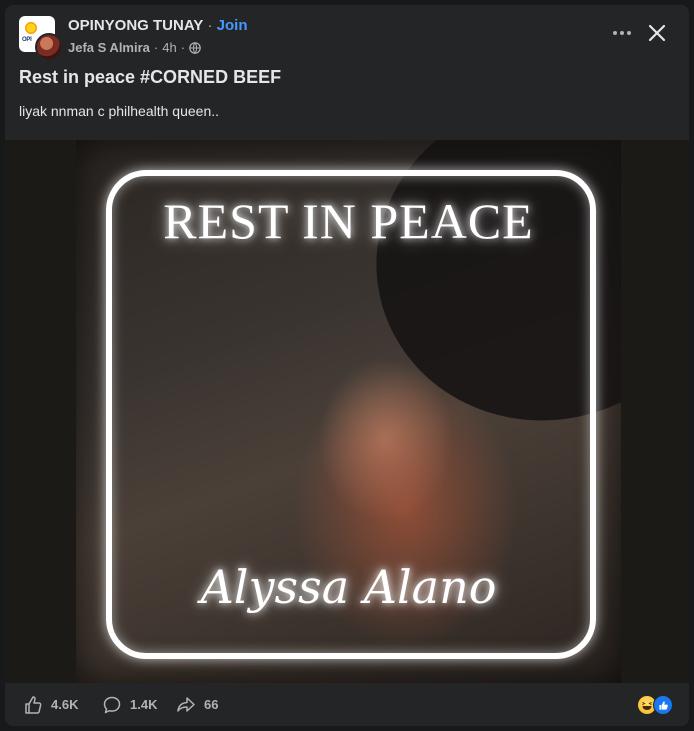  I want to click on image-name-script: Alyssa Alano, so click(348, 587).